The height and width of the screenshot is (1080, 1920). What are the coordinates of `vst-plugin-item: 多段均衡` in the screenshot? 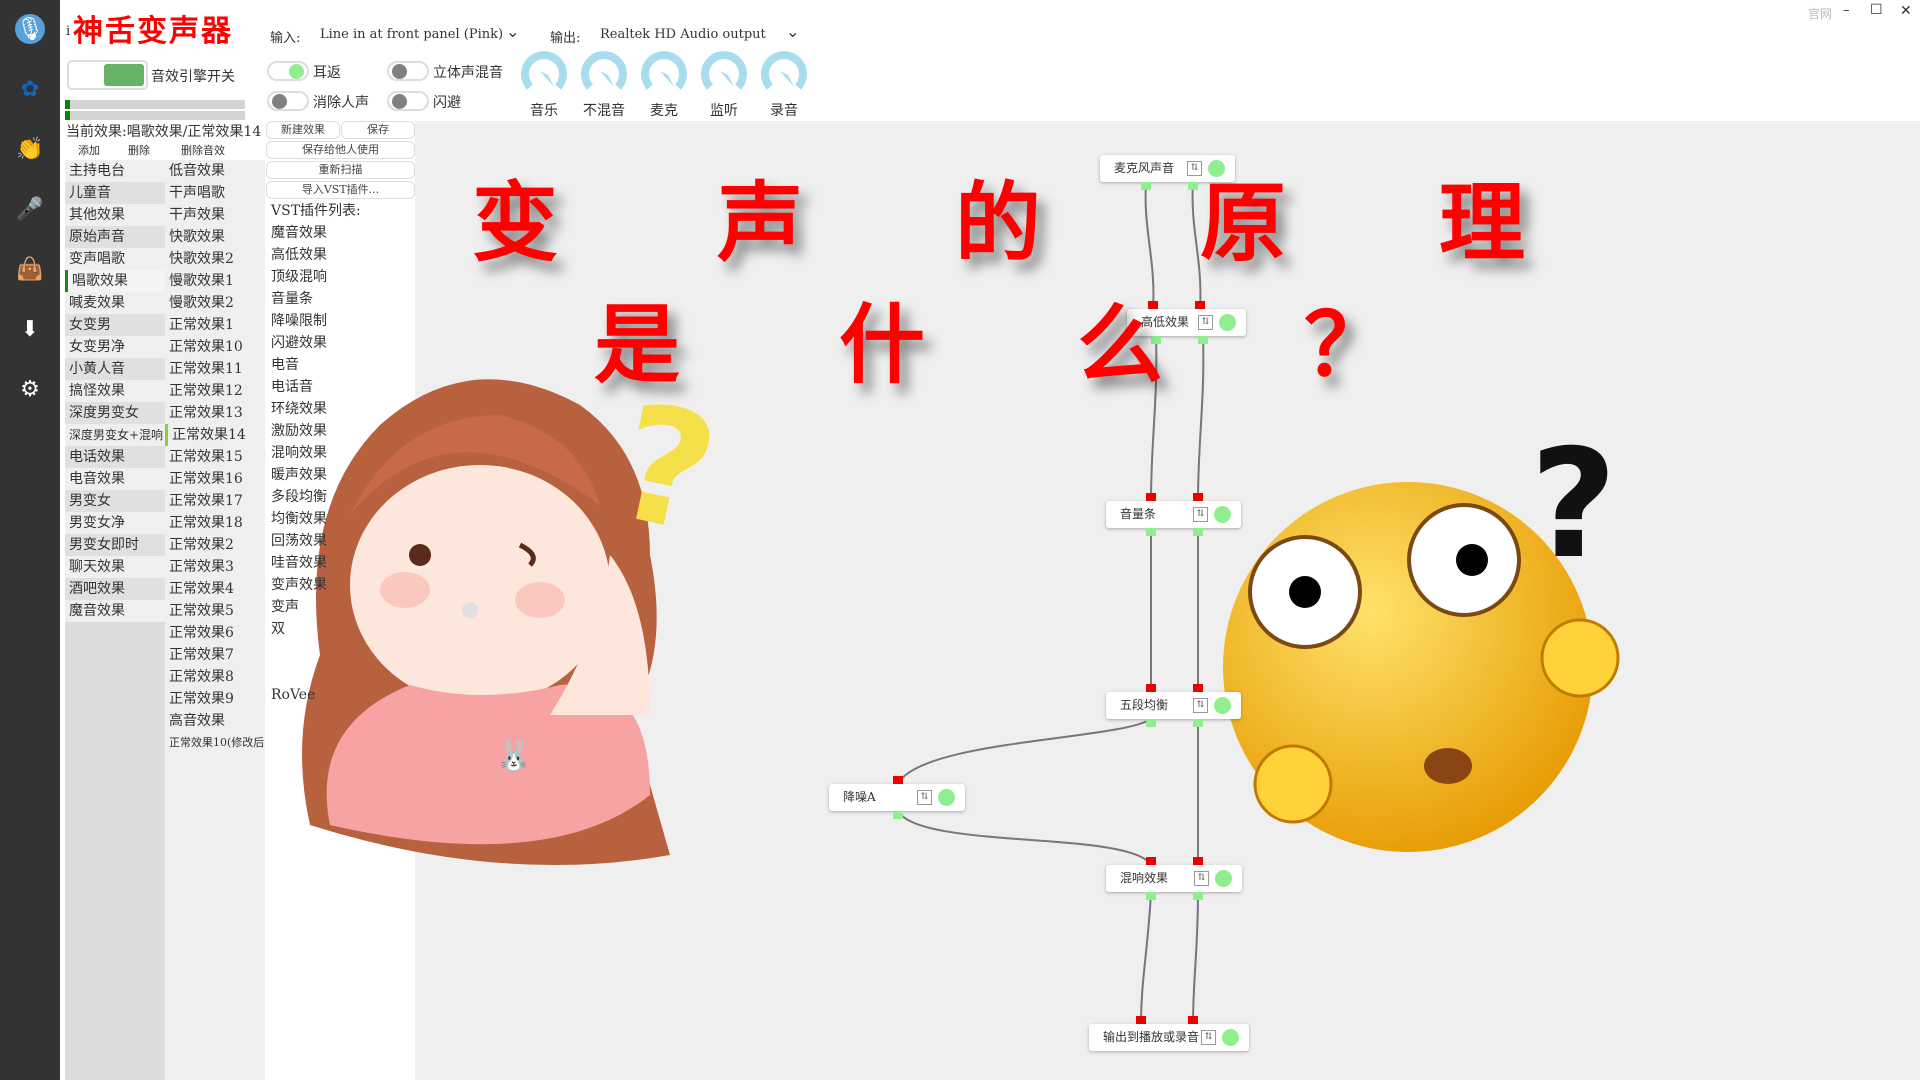 It's located at (299, 497).